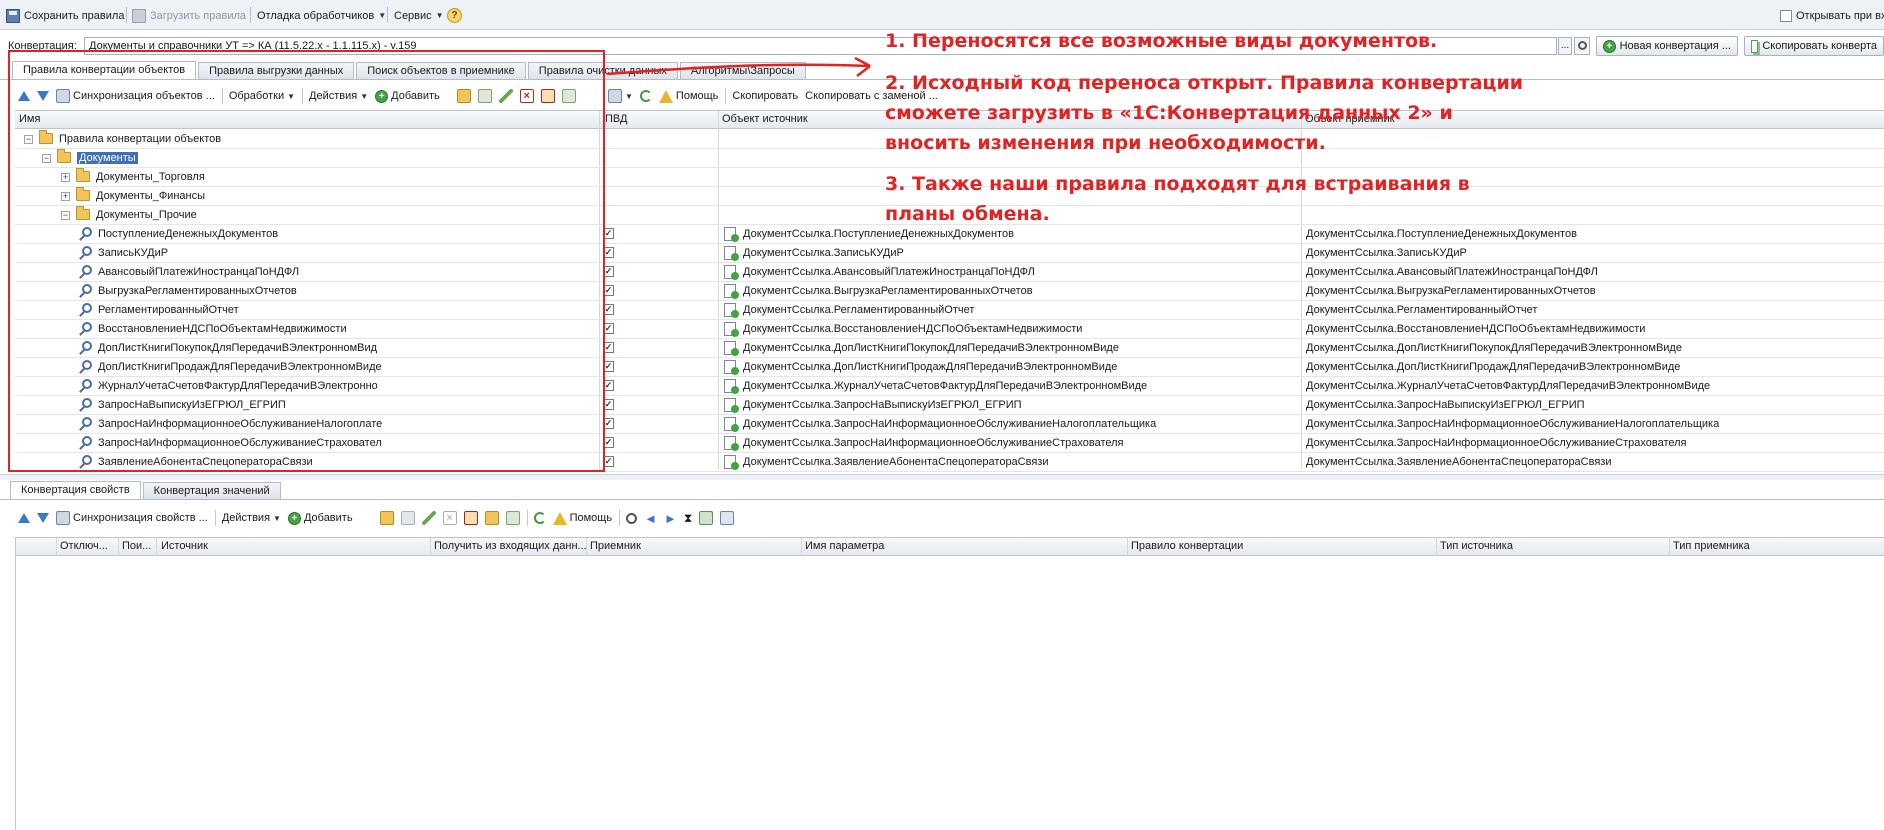 This screenshot has height=830, width=1884. Describe the element at coordinates (1814, 46) in the screenshot. I see `copy-conversion-button: Скопировать конверта` at that location.